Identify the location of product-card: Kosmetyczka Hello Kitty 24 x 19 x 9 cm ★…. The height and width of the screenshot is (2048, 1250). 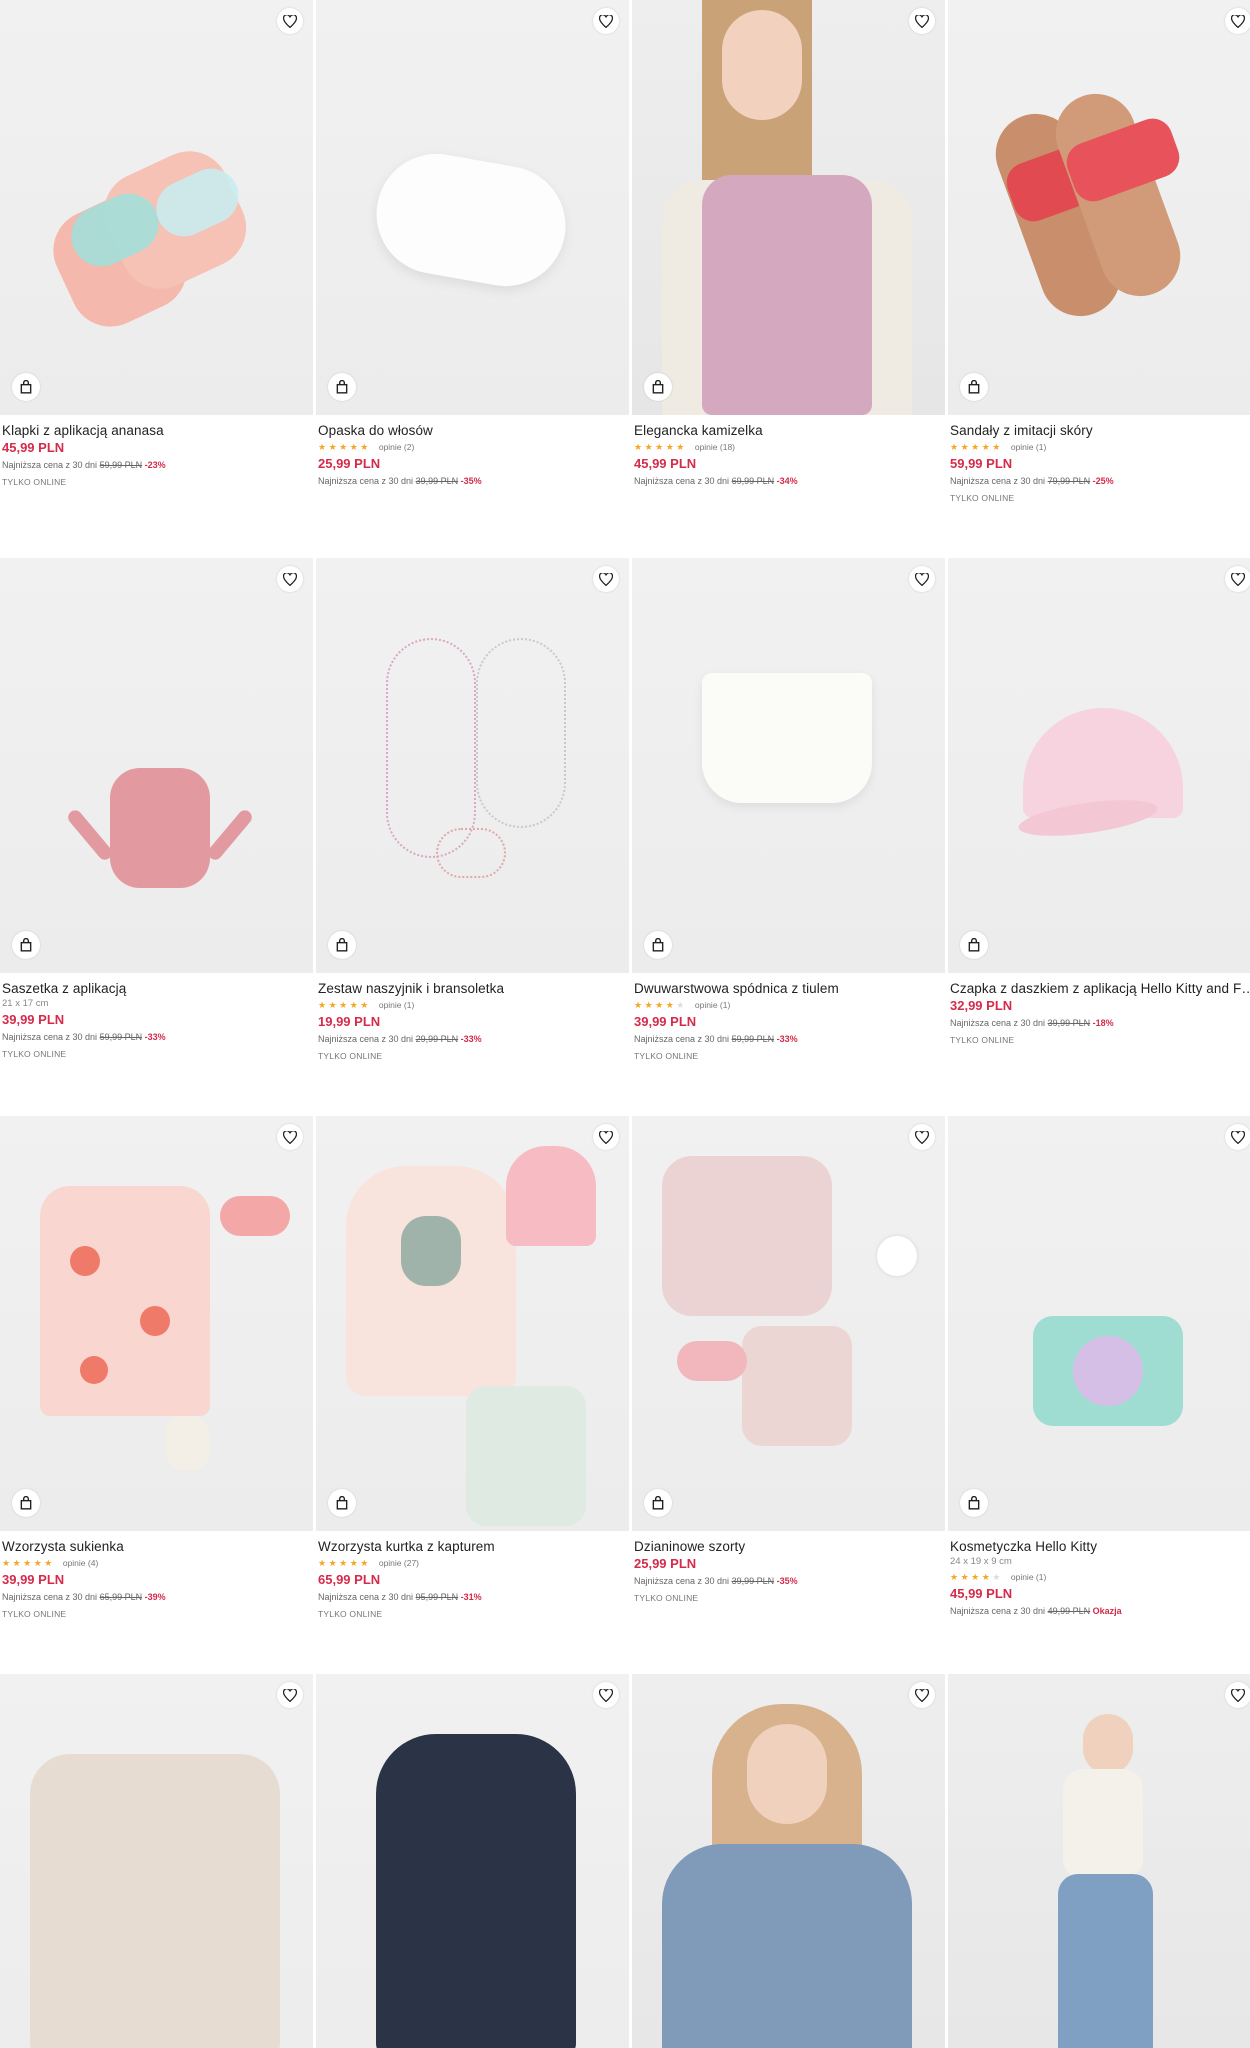
(1099, 1367).